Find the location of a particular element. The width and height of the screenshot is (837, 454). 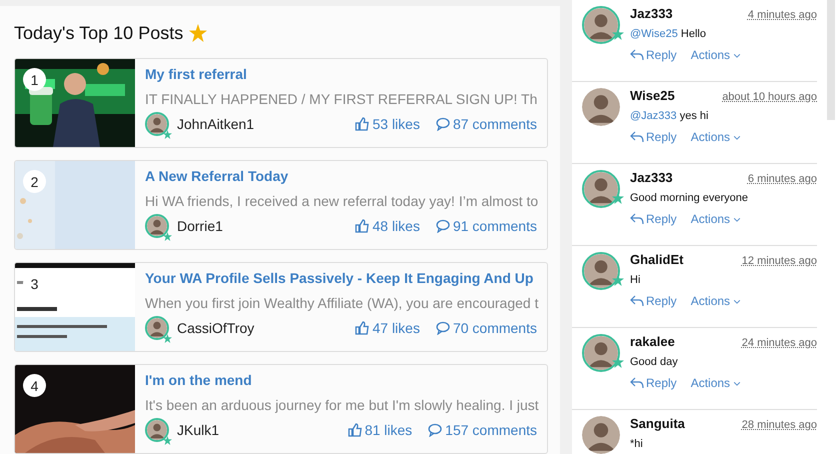

timestamp: 12 minutes ago is located at coordinates (779, 261).